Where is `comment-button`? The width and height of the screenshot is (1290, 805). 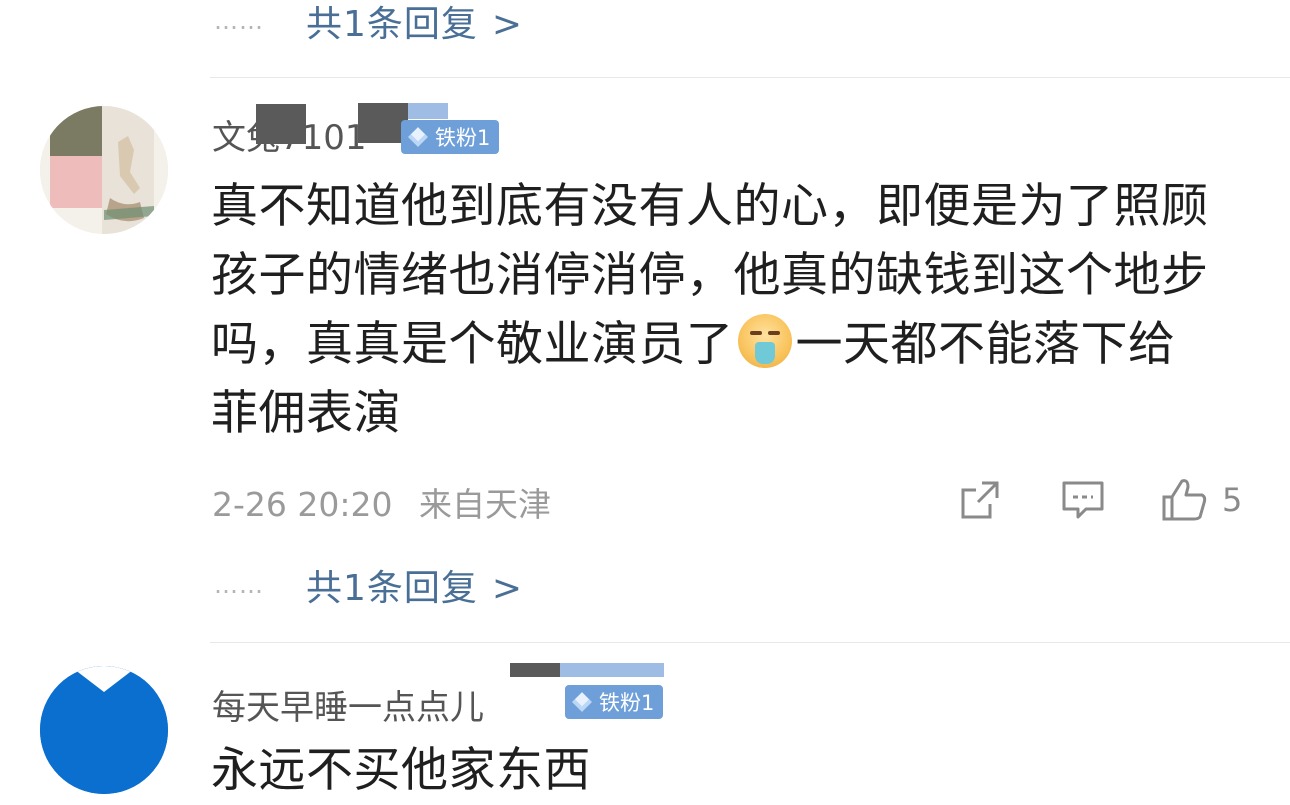
comment-button is located at coordinates (1083, 500).